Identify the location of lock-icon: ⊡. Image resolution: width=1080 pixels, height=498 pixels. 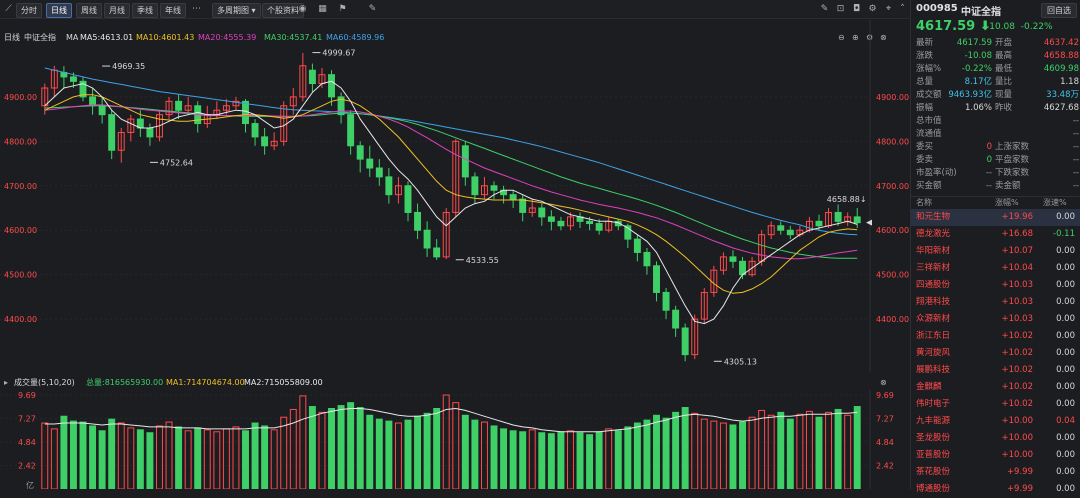
(840, 9).